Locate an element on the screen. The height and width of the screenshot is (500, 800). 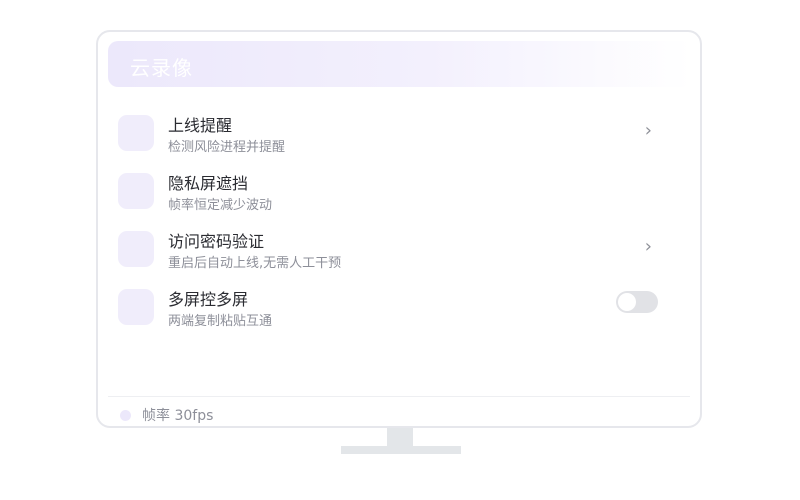
setting-privacy-screen: 隐私屏遮挡 帧率恒定减少波动 is located at coordinates (399, 196).